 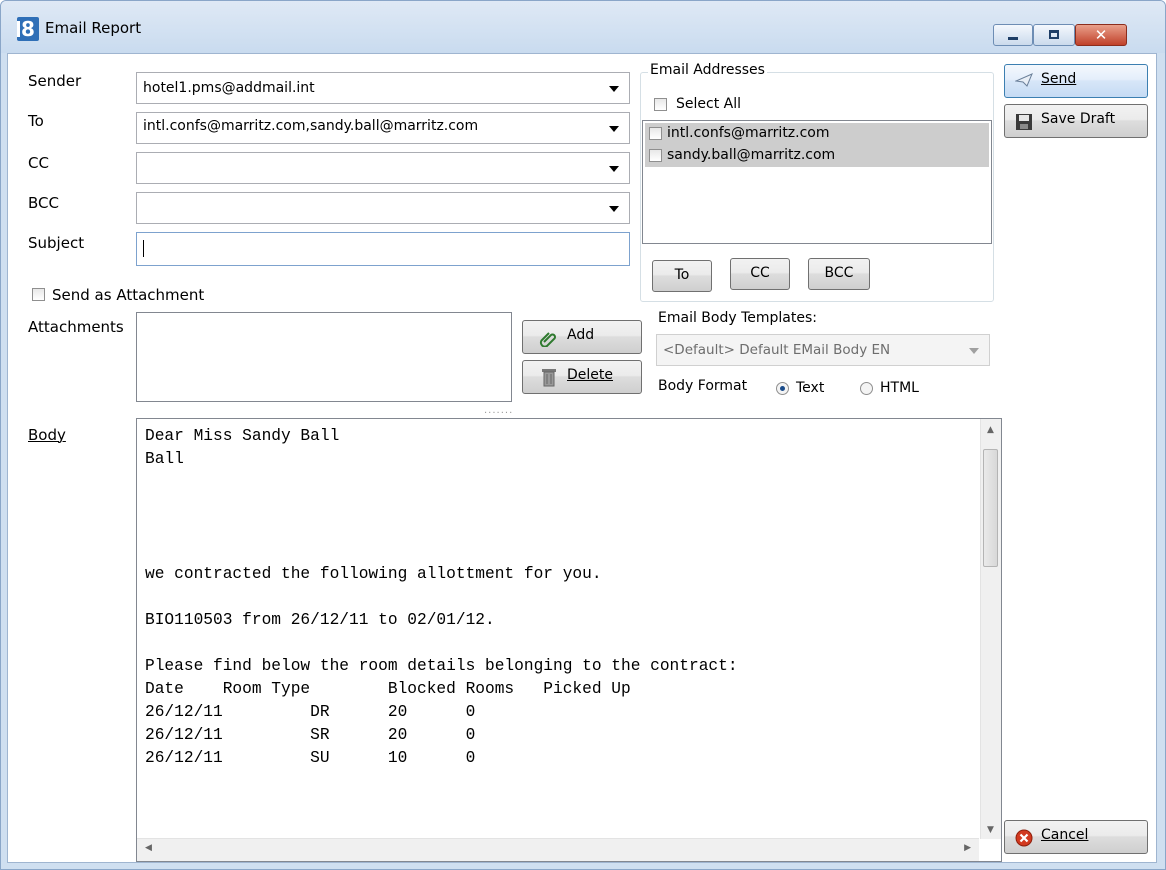 What do you see at coordinates (1013, 38) in the screenshot?
I see `minimize-icon` at bounding box center [1013, 38].